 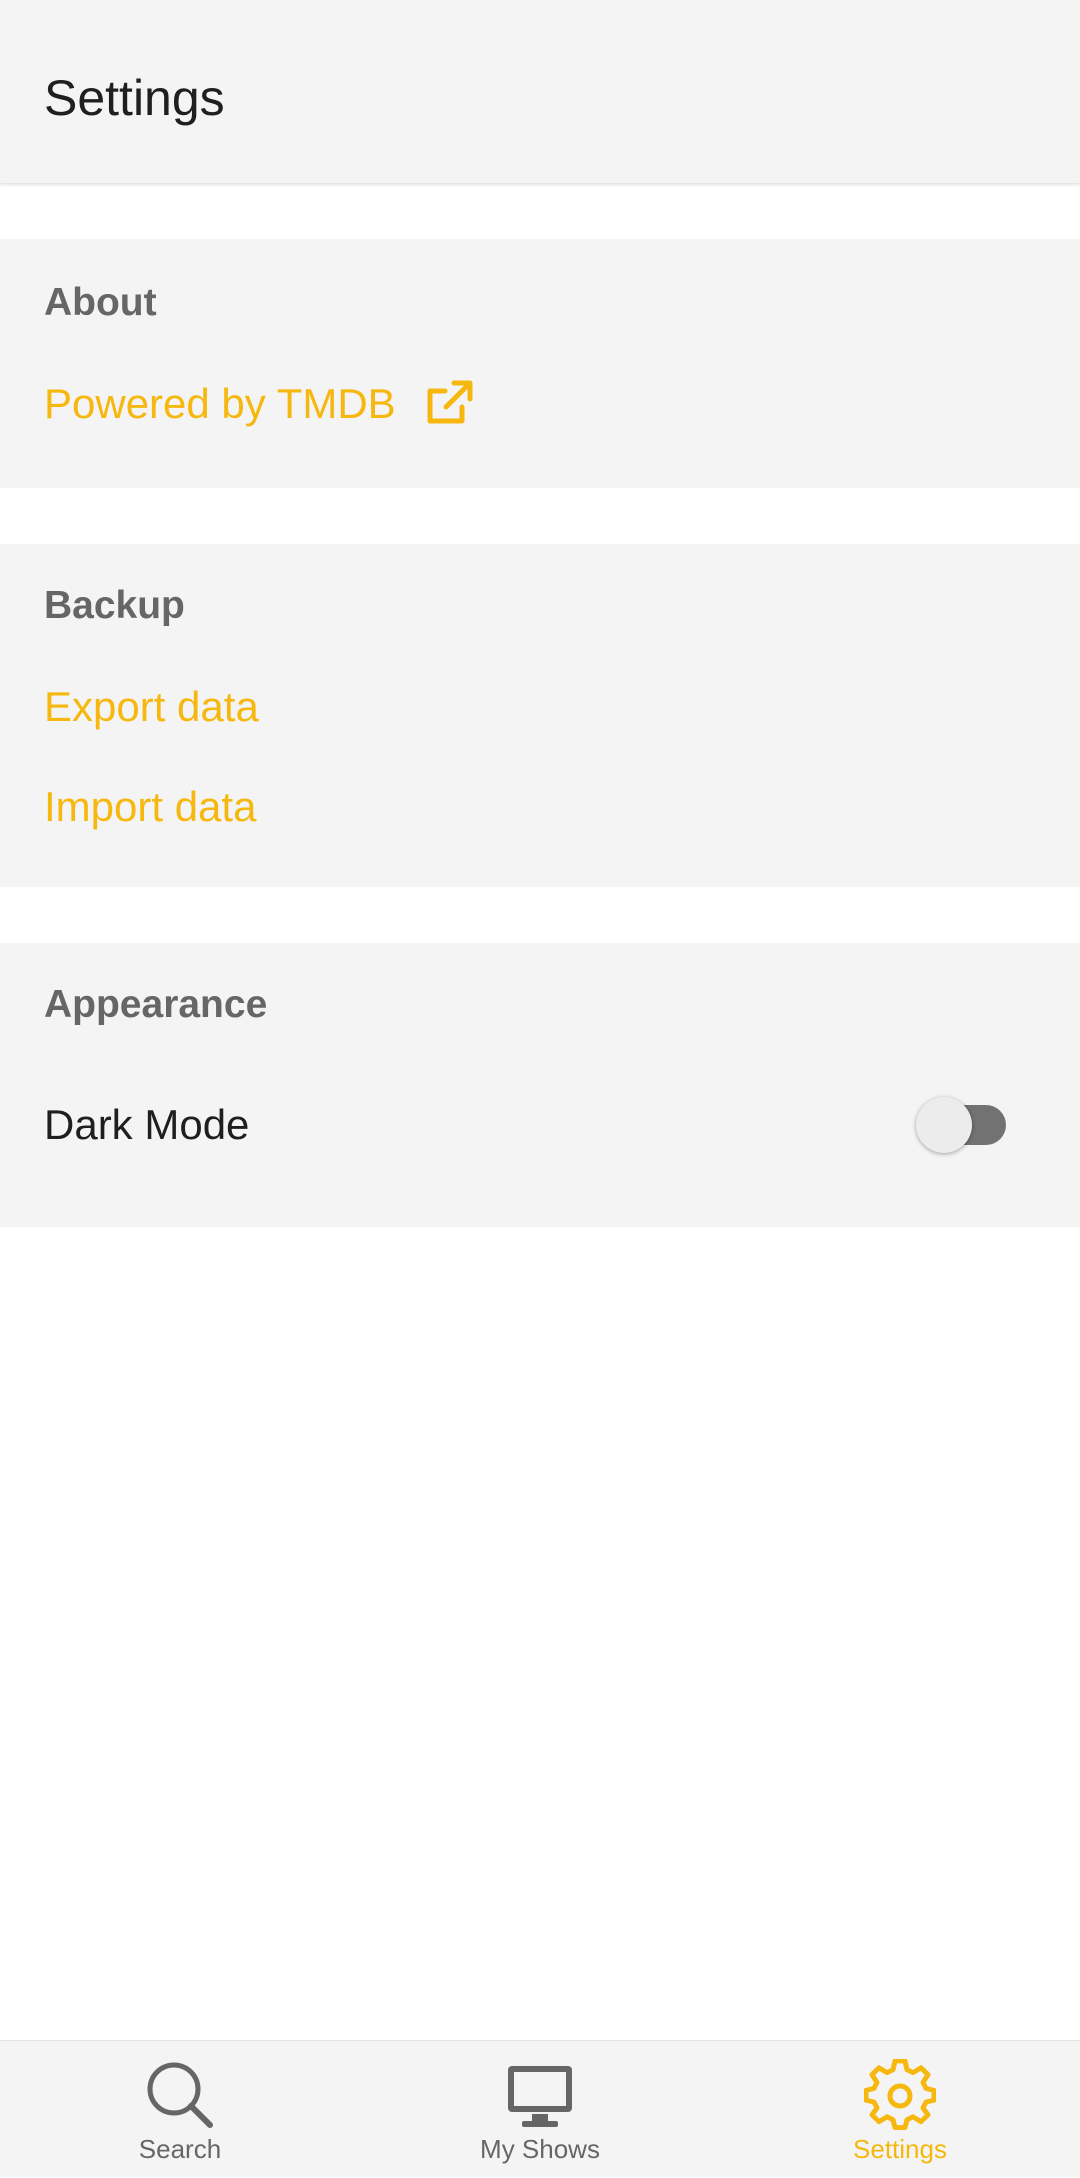 What do you see at coordinates (151, 707) in the screenshot?
I see `export-data-button: Export data` at bounding box center [151, 707].